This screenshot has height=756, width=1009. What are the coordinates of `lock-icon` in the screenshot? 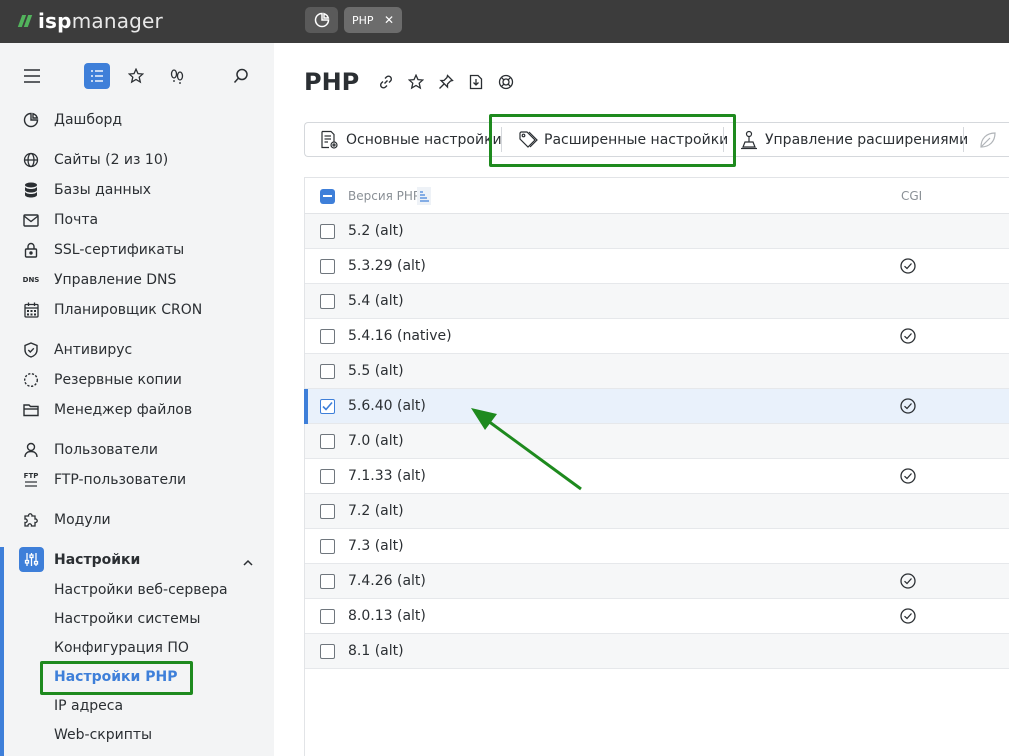 It's located at (31, 250).